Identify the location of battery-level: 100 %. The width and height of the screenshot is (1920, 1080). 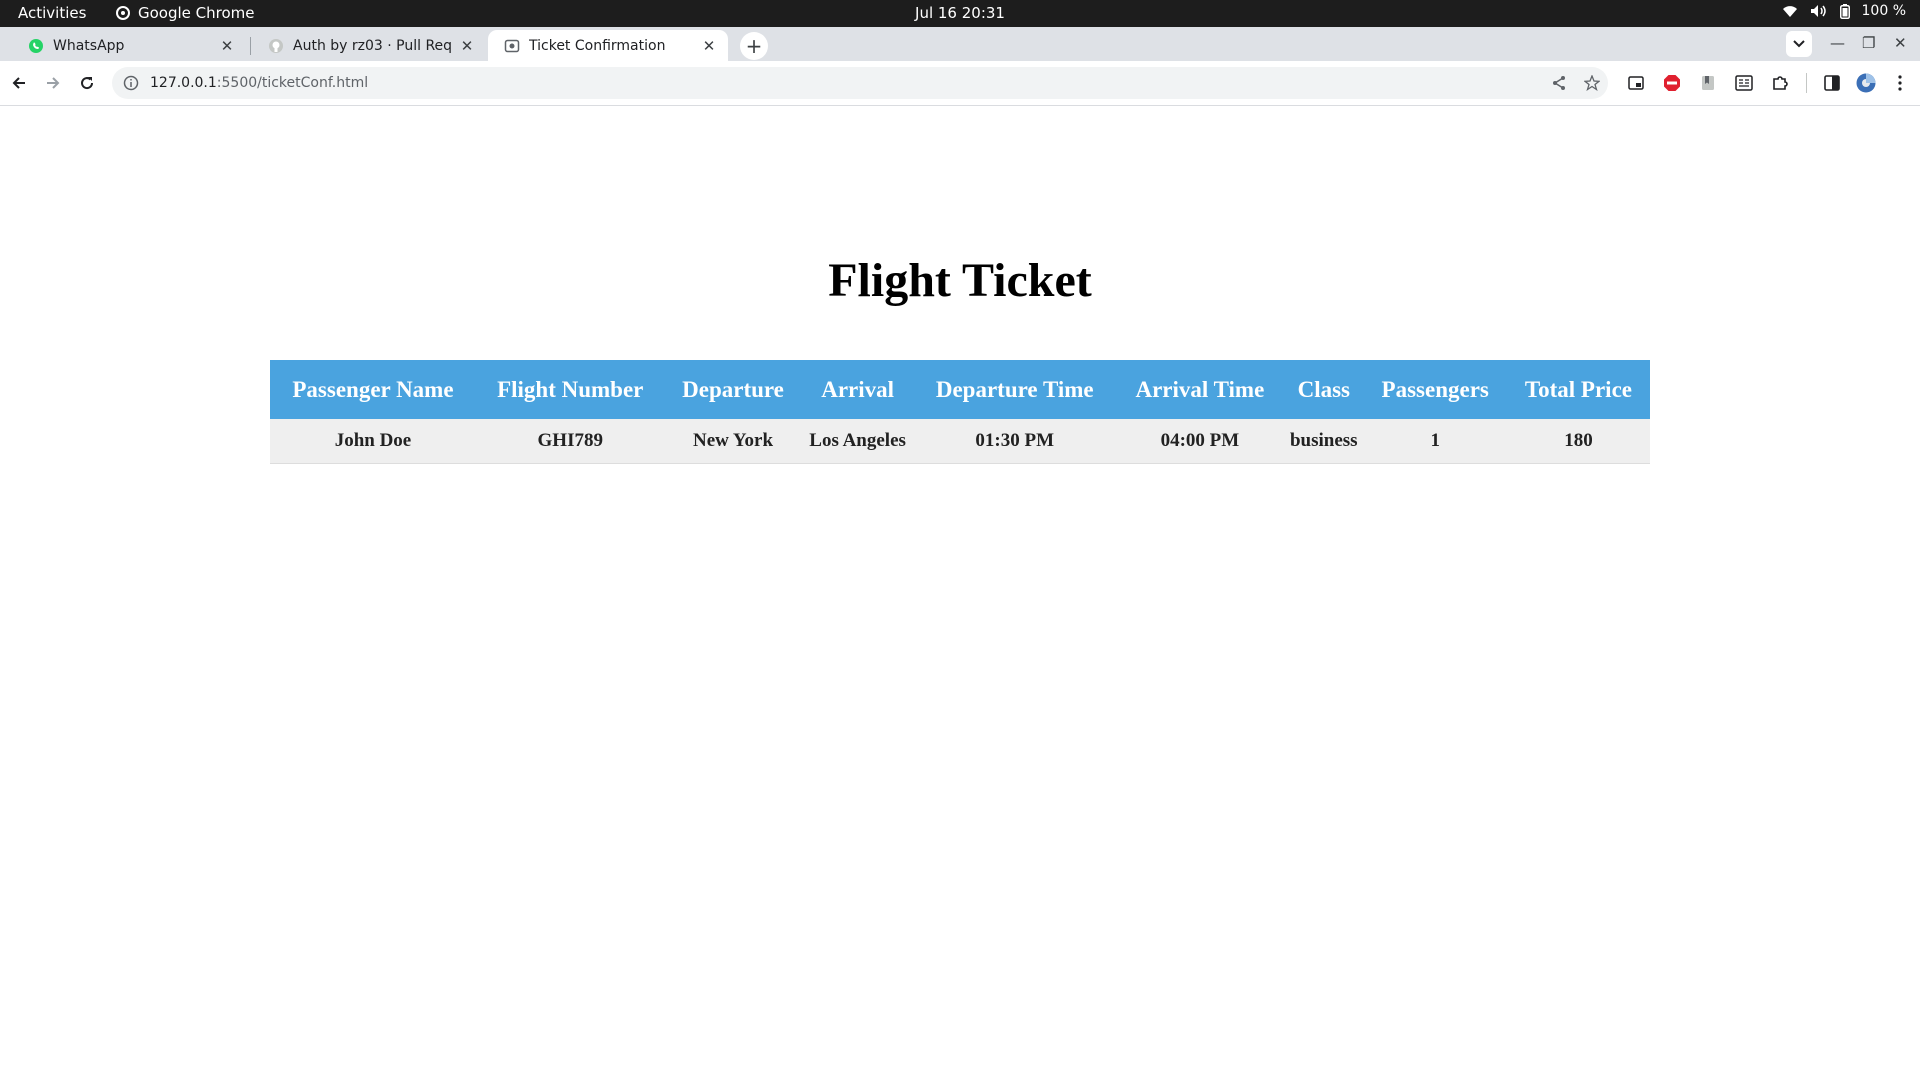
(1883, 11).